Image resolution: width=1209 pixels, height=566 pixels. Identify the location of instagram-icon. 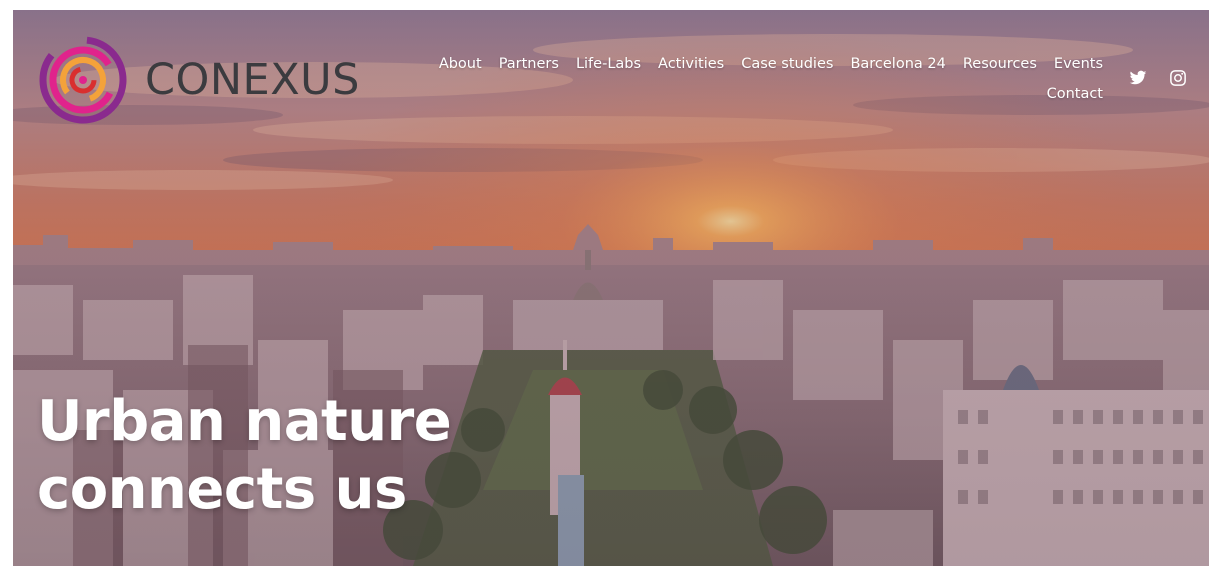
(1178, 78).